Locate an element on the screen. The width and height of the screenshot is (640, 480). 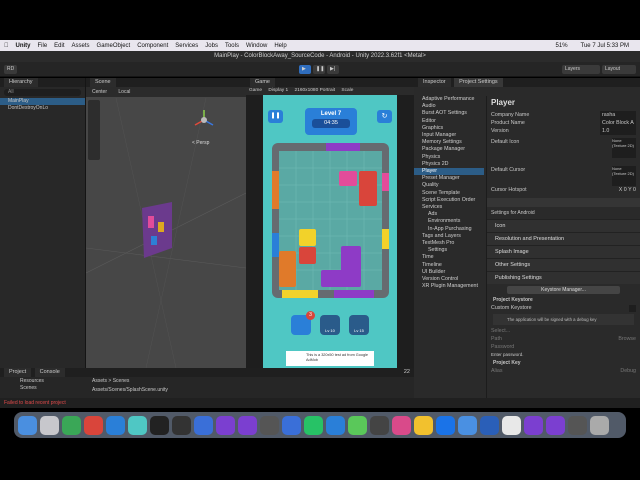
settings-item: Tags and Layers is located at coordinates (449, 236).